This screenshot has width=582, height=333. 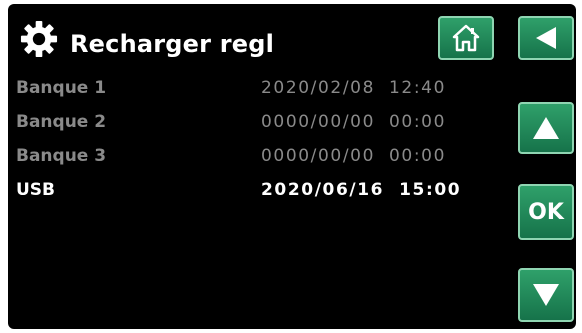 I want to click on slot-name: Banque 1, so click(x=61, y=88).